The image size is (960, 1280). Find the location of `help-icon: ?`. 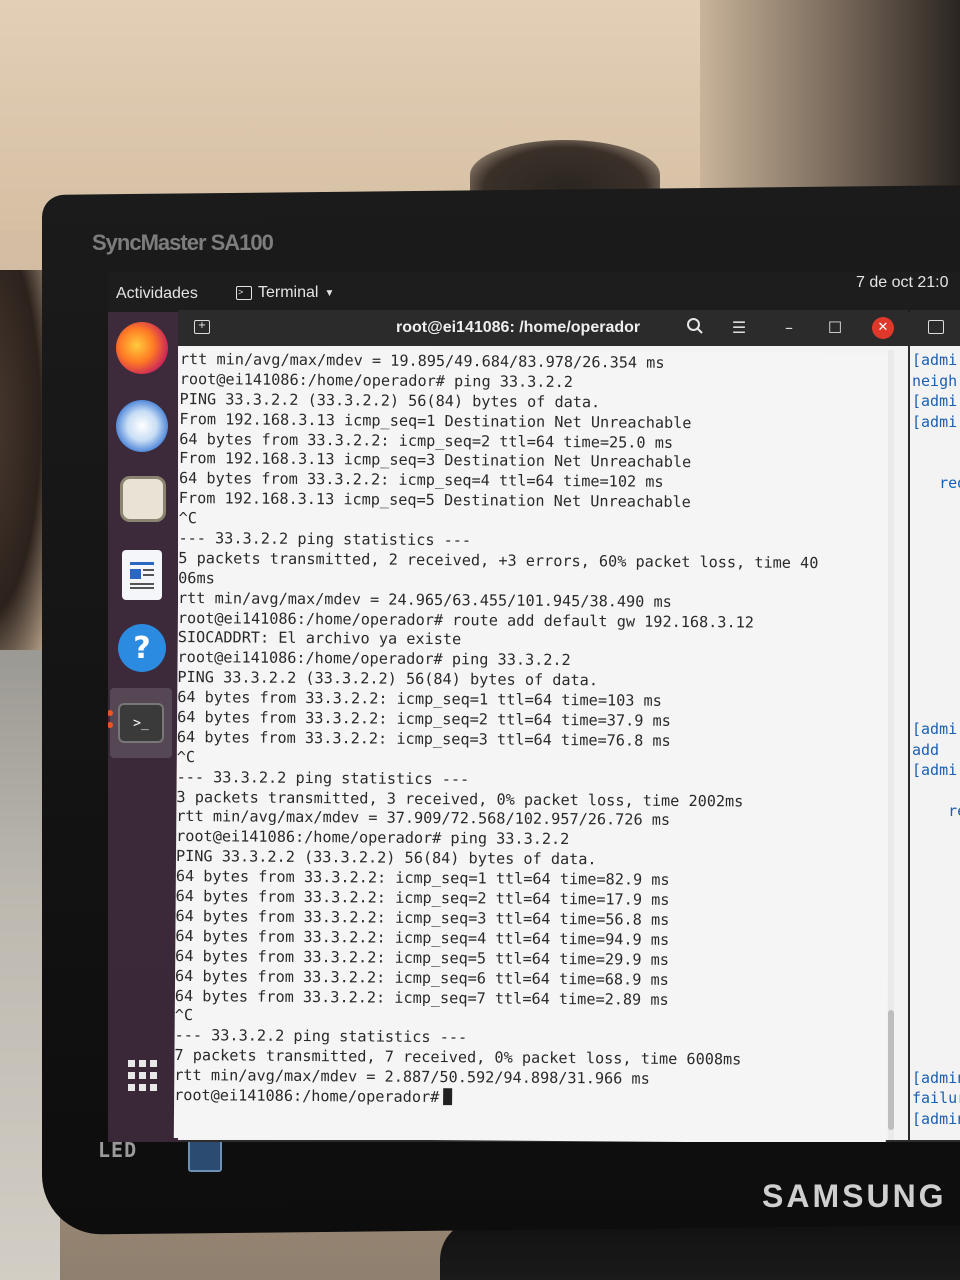

help-icon: ? is located at coordinates (142, 648).